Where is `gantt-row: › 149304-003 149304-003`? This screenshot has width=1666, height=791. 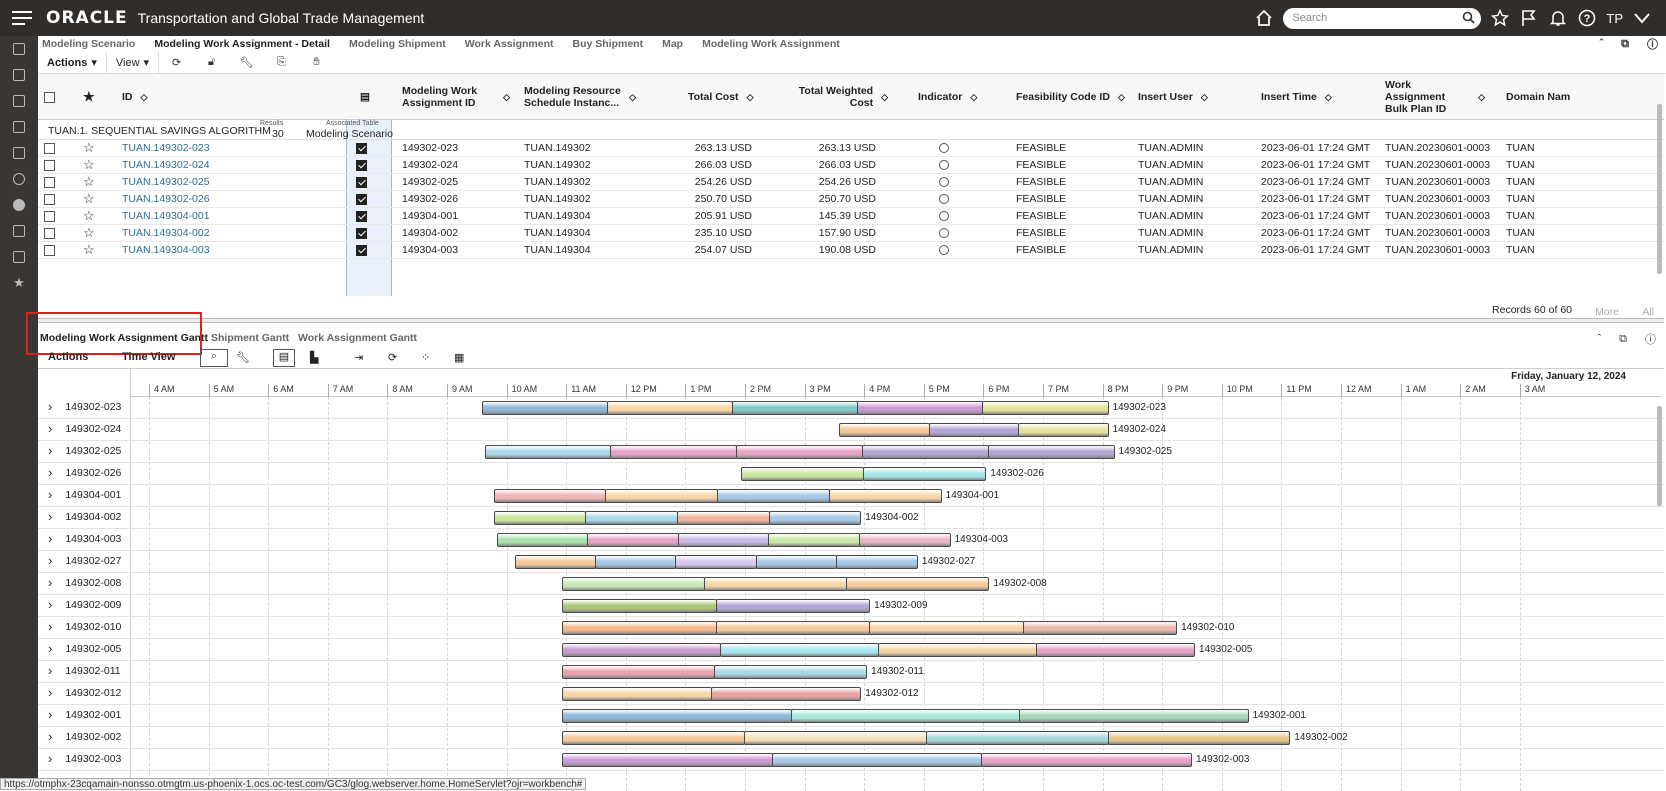 gantt-row: › 149304-003 149304-003 is located at coordinates (851, 540).